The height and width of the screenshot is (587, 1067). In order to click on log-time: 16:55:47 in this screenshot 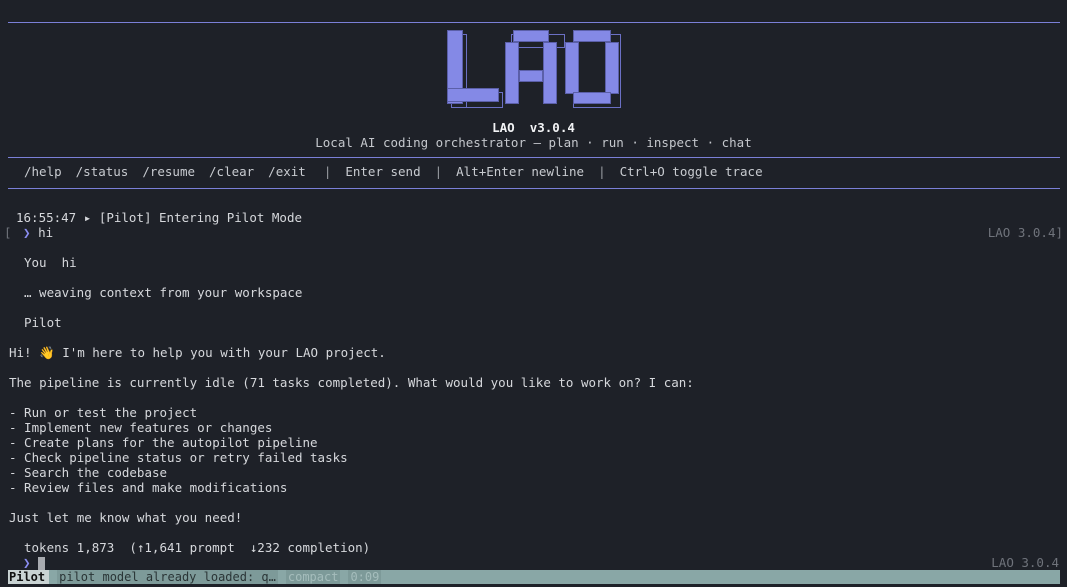, I will do `click(46, 217)`.